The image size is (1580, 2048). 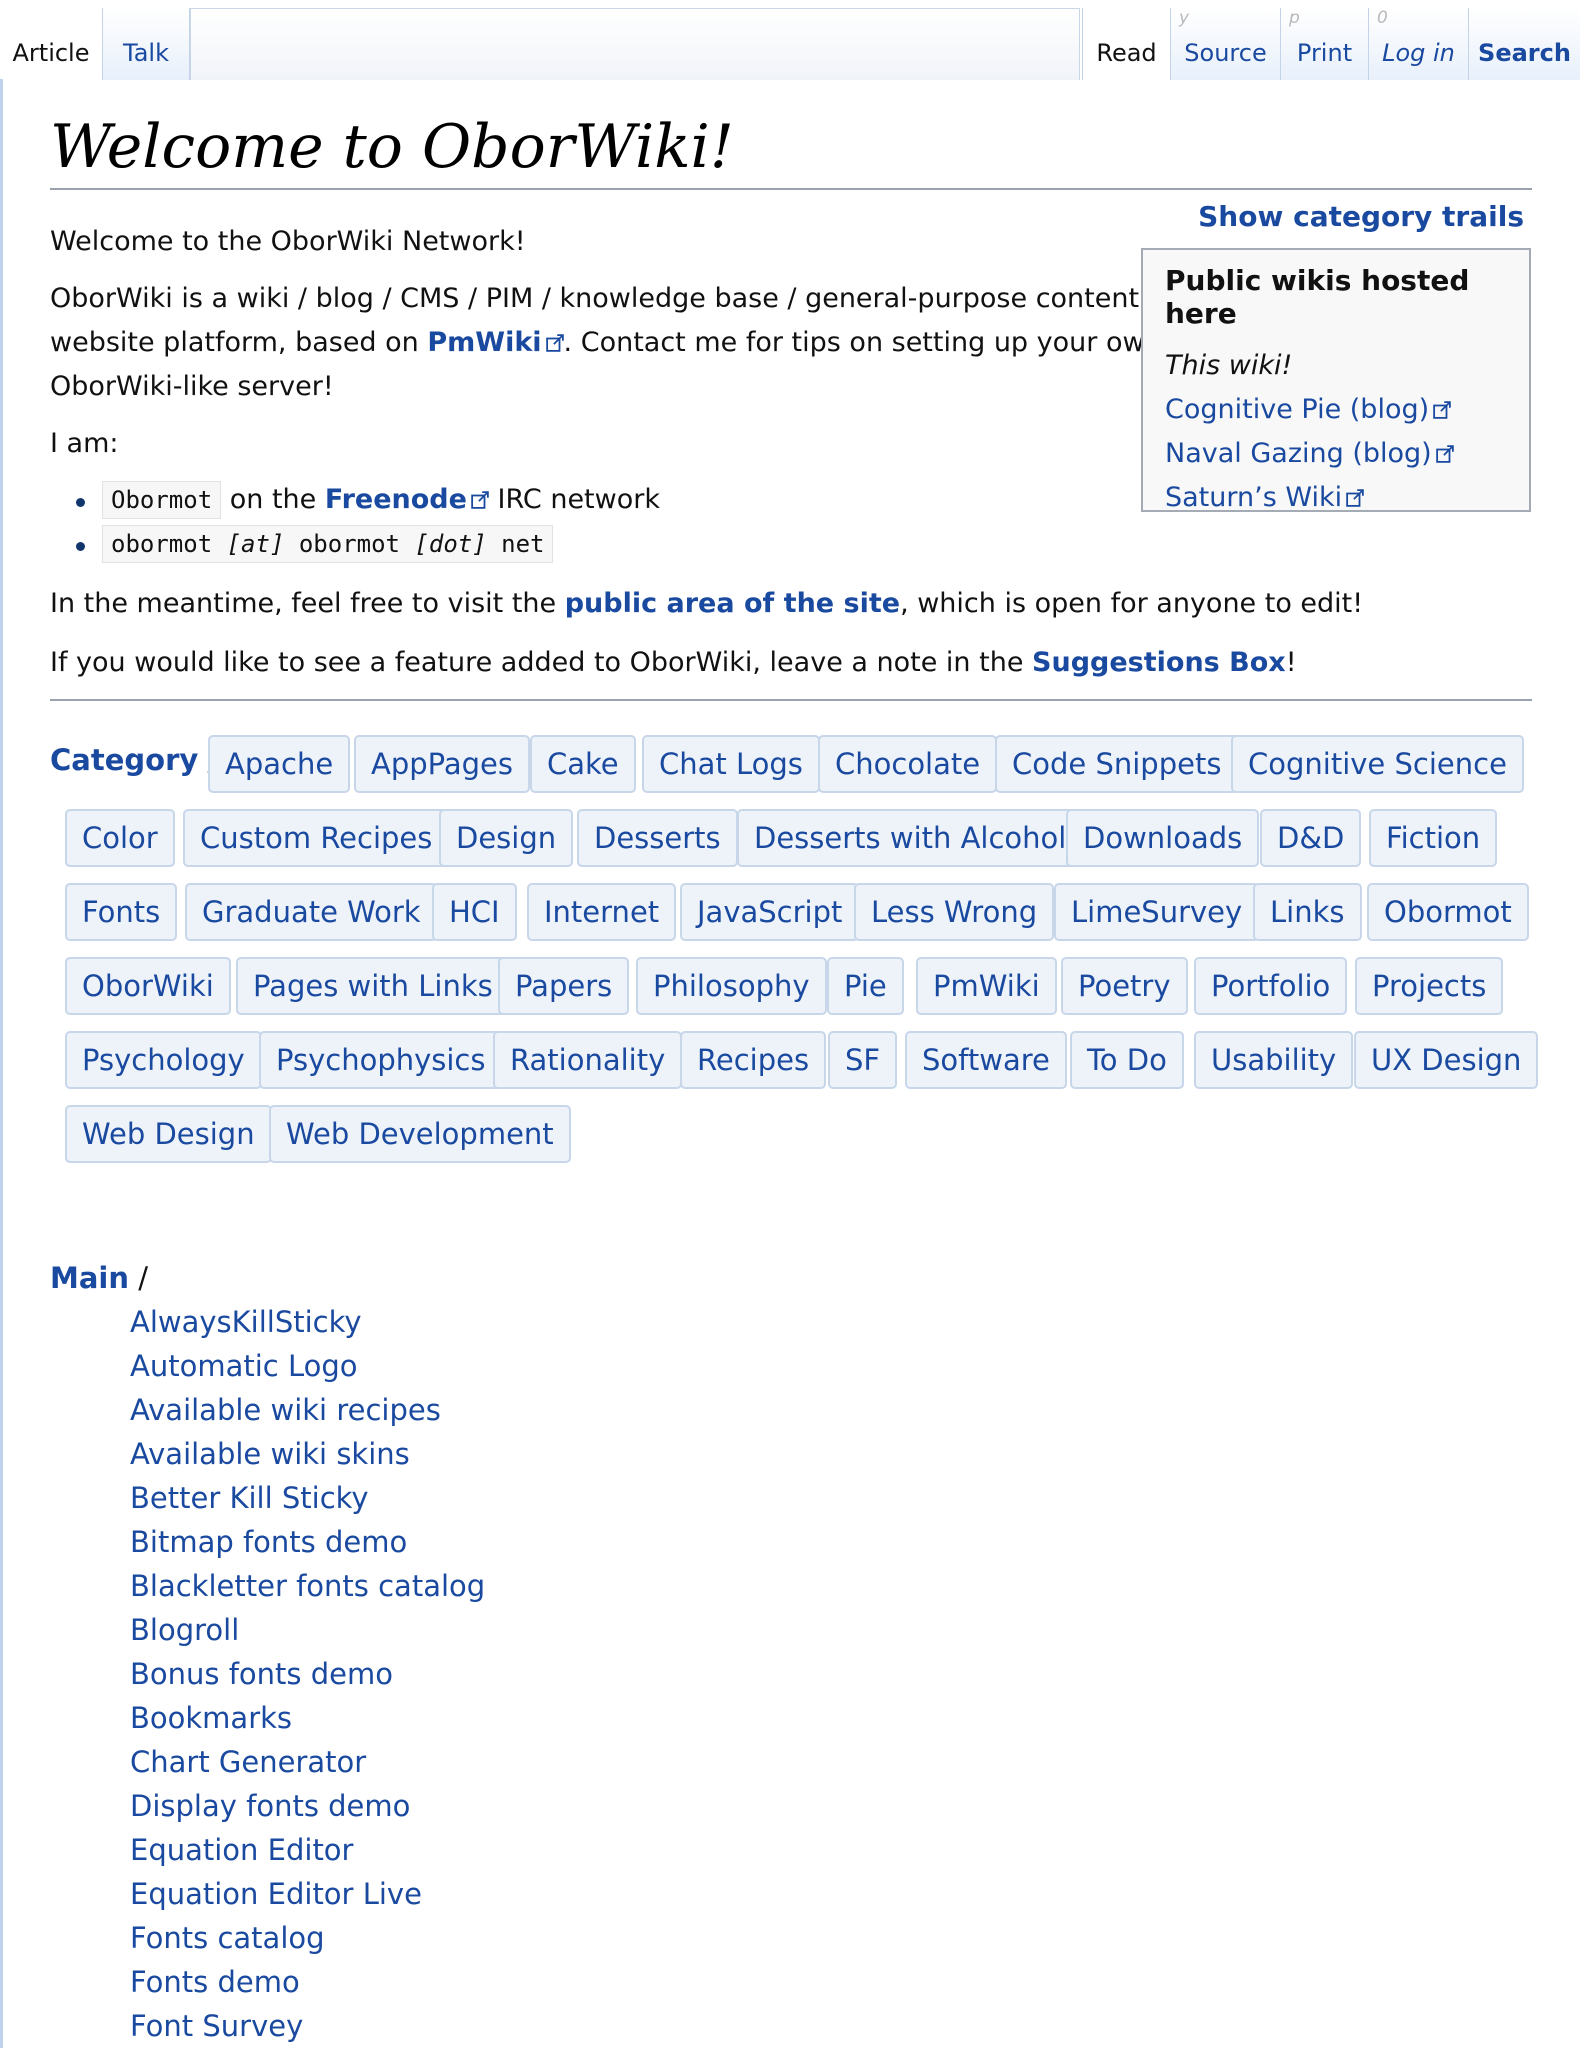 What do you see at coordinates (270, 1806) in the screenshot?
I see `page-link: Display fonts demo` at bounding box center [270, 1806].